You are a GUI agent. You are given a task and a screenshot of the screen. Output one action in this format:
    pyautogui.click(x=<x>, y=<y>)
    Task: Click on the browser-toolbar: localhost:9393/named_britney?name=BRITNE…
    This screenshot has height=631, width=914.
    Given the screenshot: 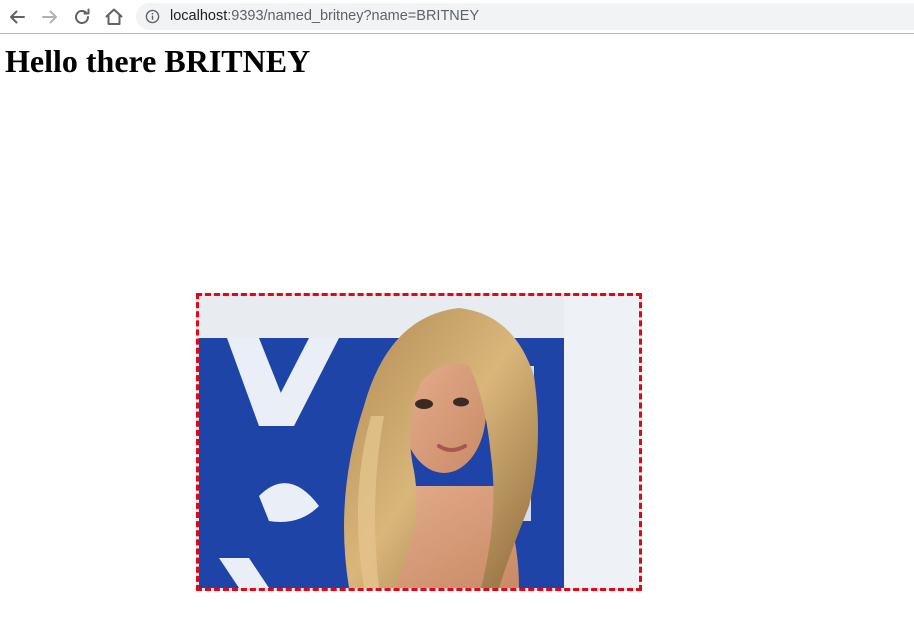 What is the action you would take?
    pyautogui.click(x=457, y=17)
    